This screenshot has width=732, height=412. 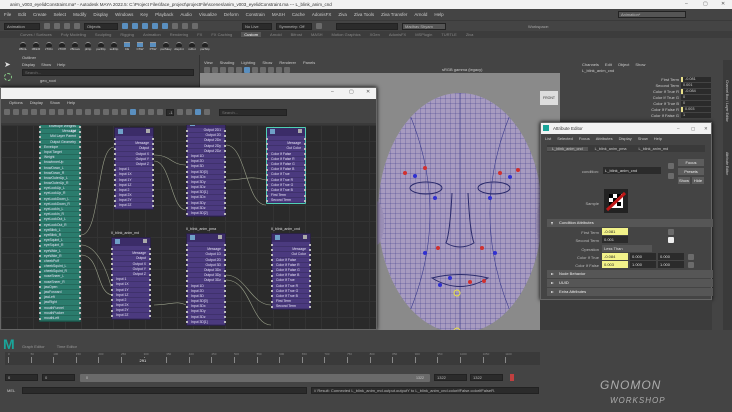 What do you see at coordinates (696, 109) in the screenshot?
I see `channel-value: 0.003` at bounding box center [696, 109].